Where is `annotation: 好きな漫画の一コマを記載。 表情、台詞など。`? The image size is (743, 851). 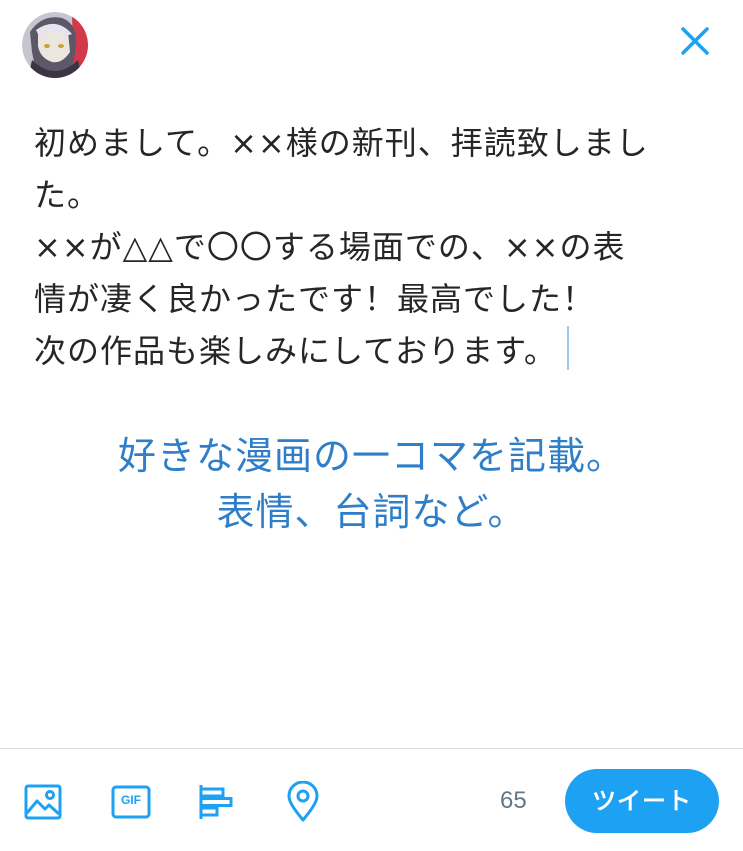 annotation: 好きな漫画の一コマを記載。 表情、台詞など。 is located at coordinates (371, 484).